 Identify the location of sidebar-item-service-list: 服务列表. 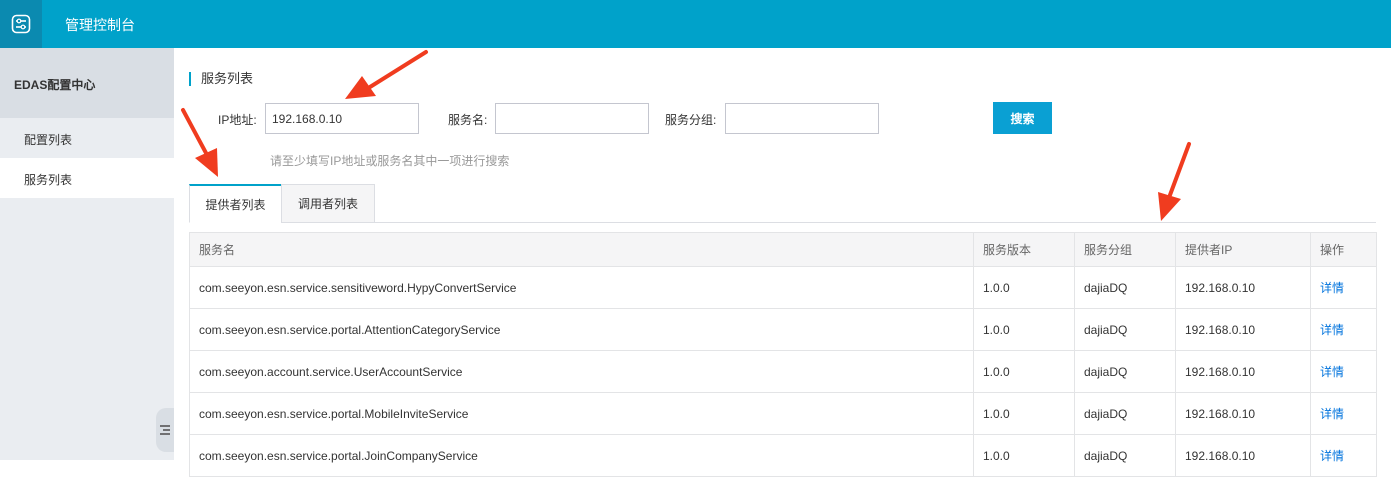
(87, 178).